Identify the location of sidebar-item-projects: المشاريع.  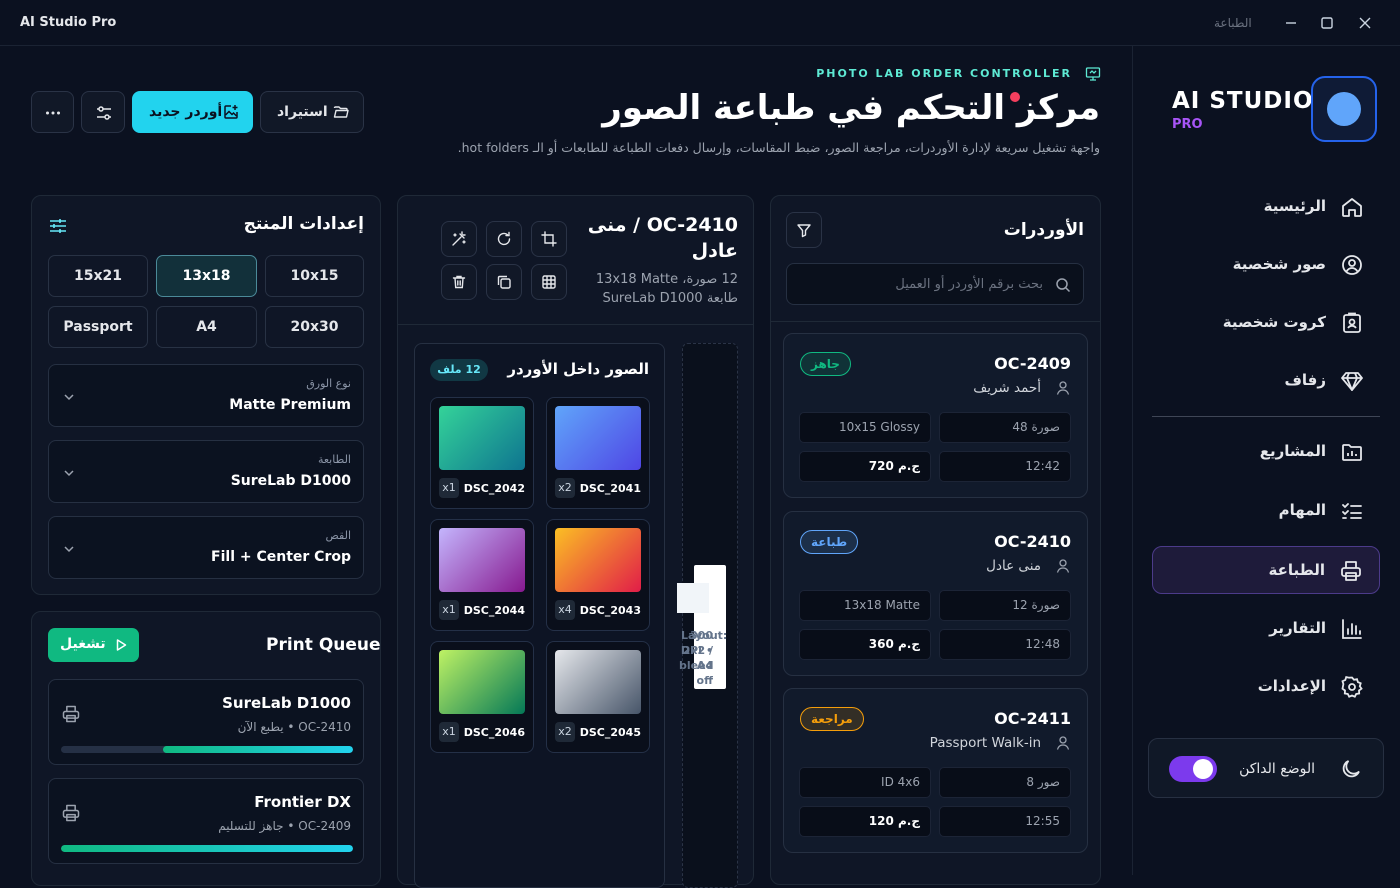
(1266, 452).